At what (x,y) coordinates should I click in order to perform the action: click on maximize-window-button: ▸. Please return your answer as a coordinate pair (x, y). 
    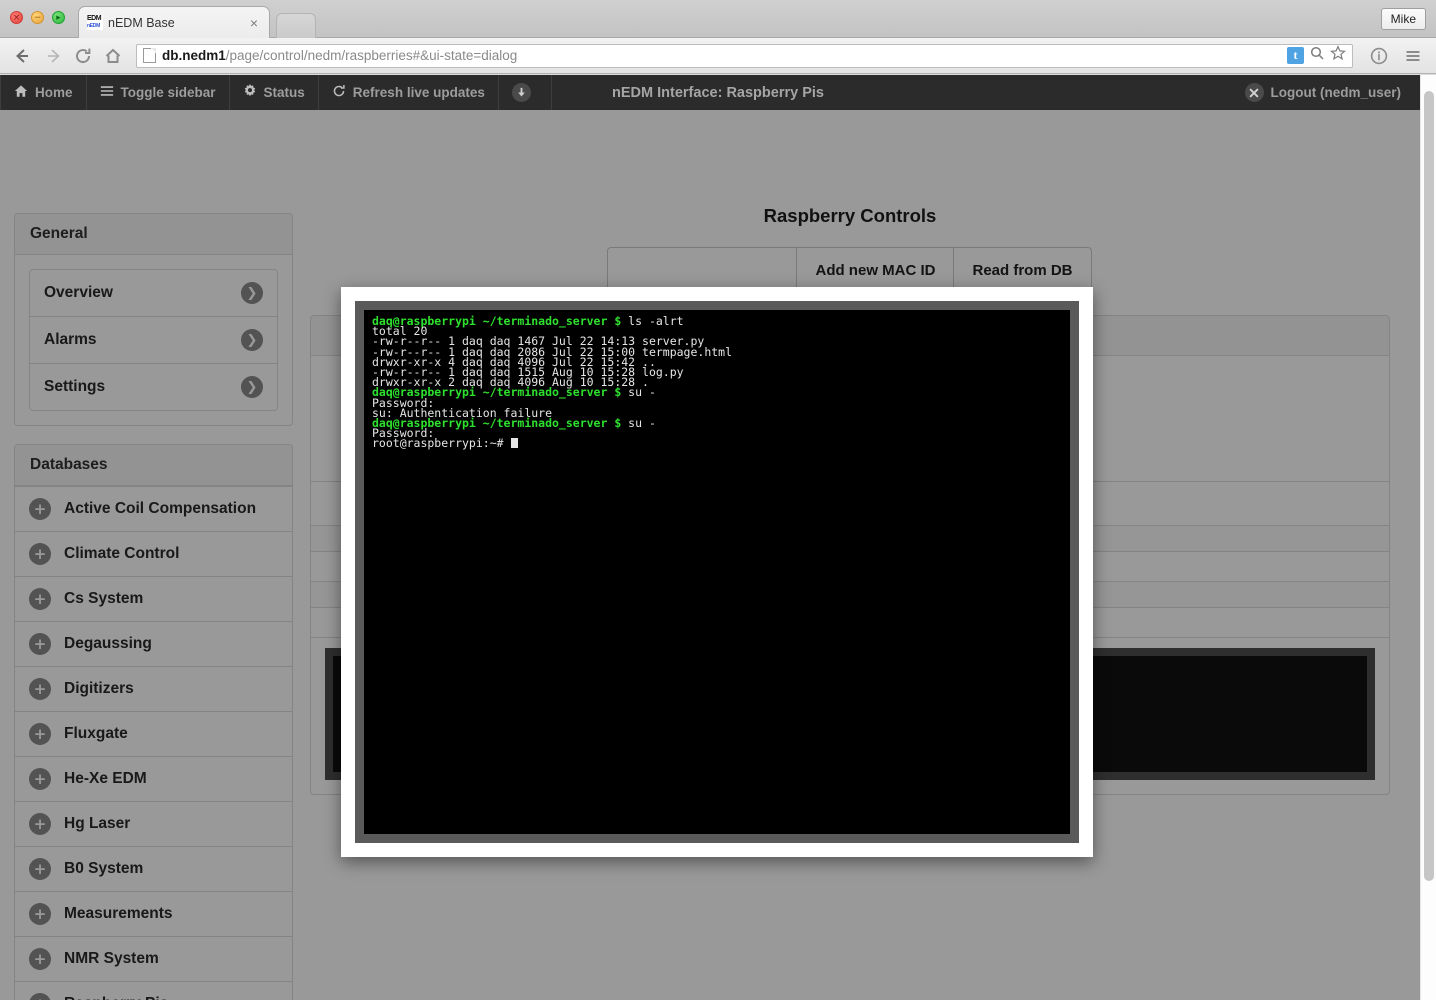
    Looking at the image, I should click on (58, 17).